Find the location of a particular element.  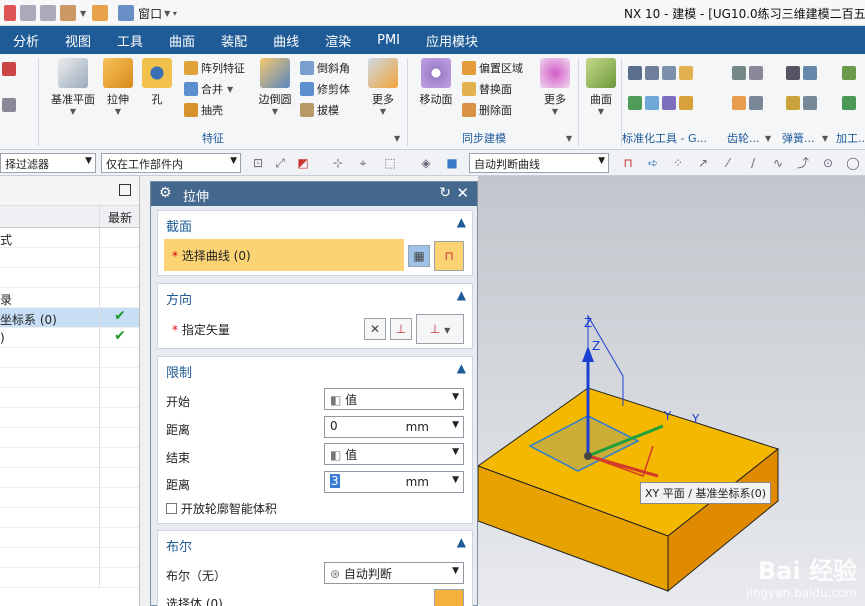

spring-tools-row1 is located at coordinates (803, 73).